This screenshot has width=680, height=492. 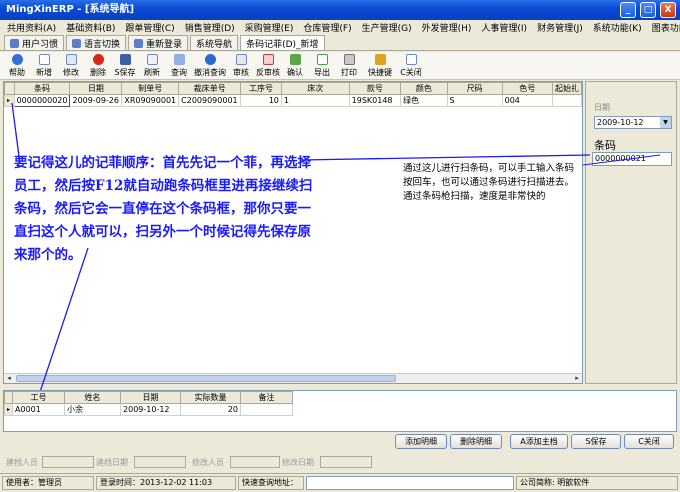 I want to click on column-header: 制单号, so click(x=150, y=88).